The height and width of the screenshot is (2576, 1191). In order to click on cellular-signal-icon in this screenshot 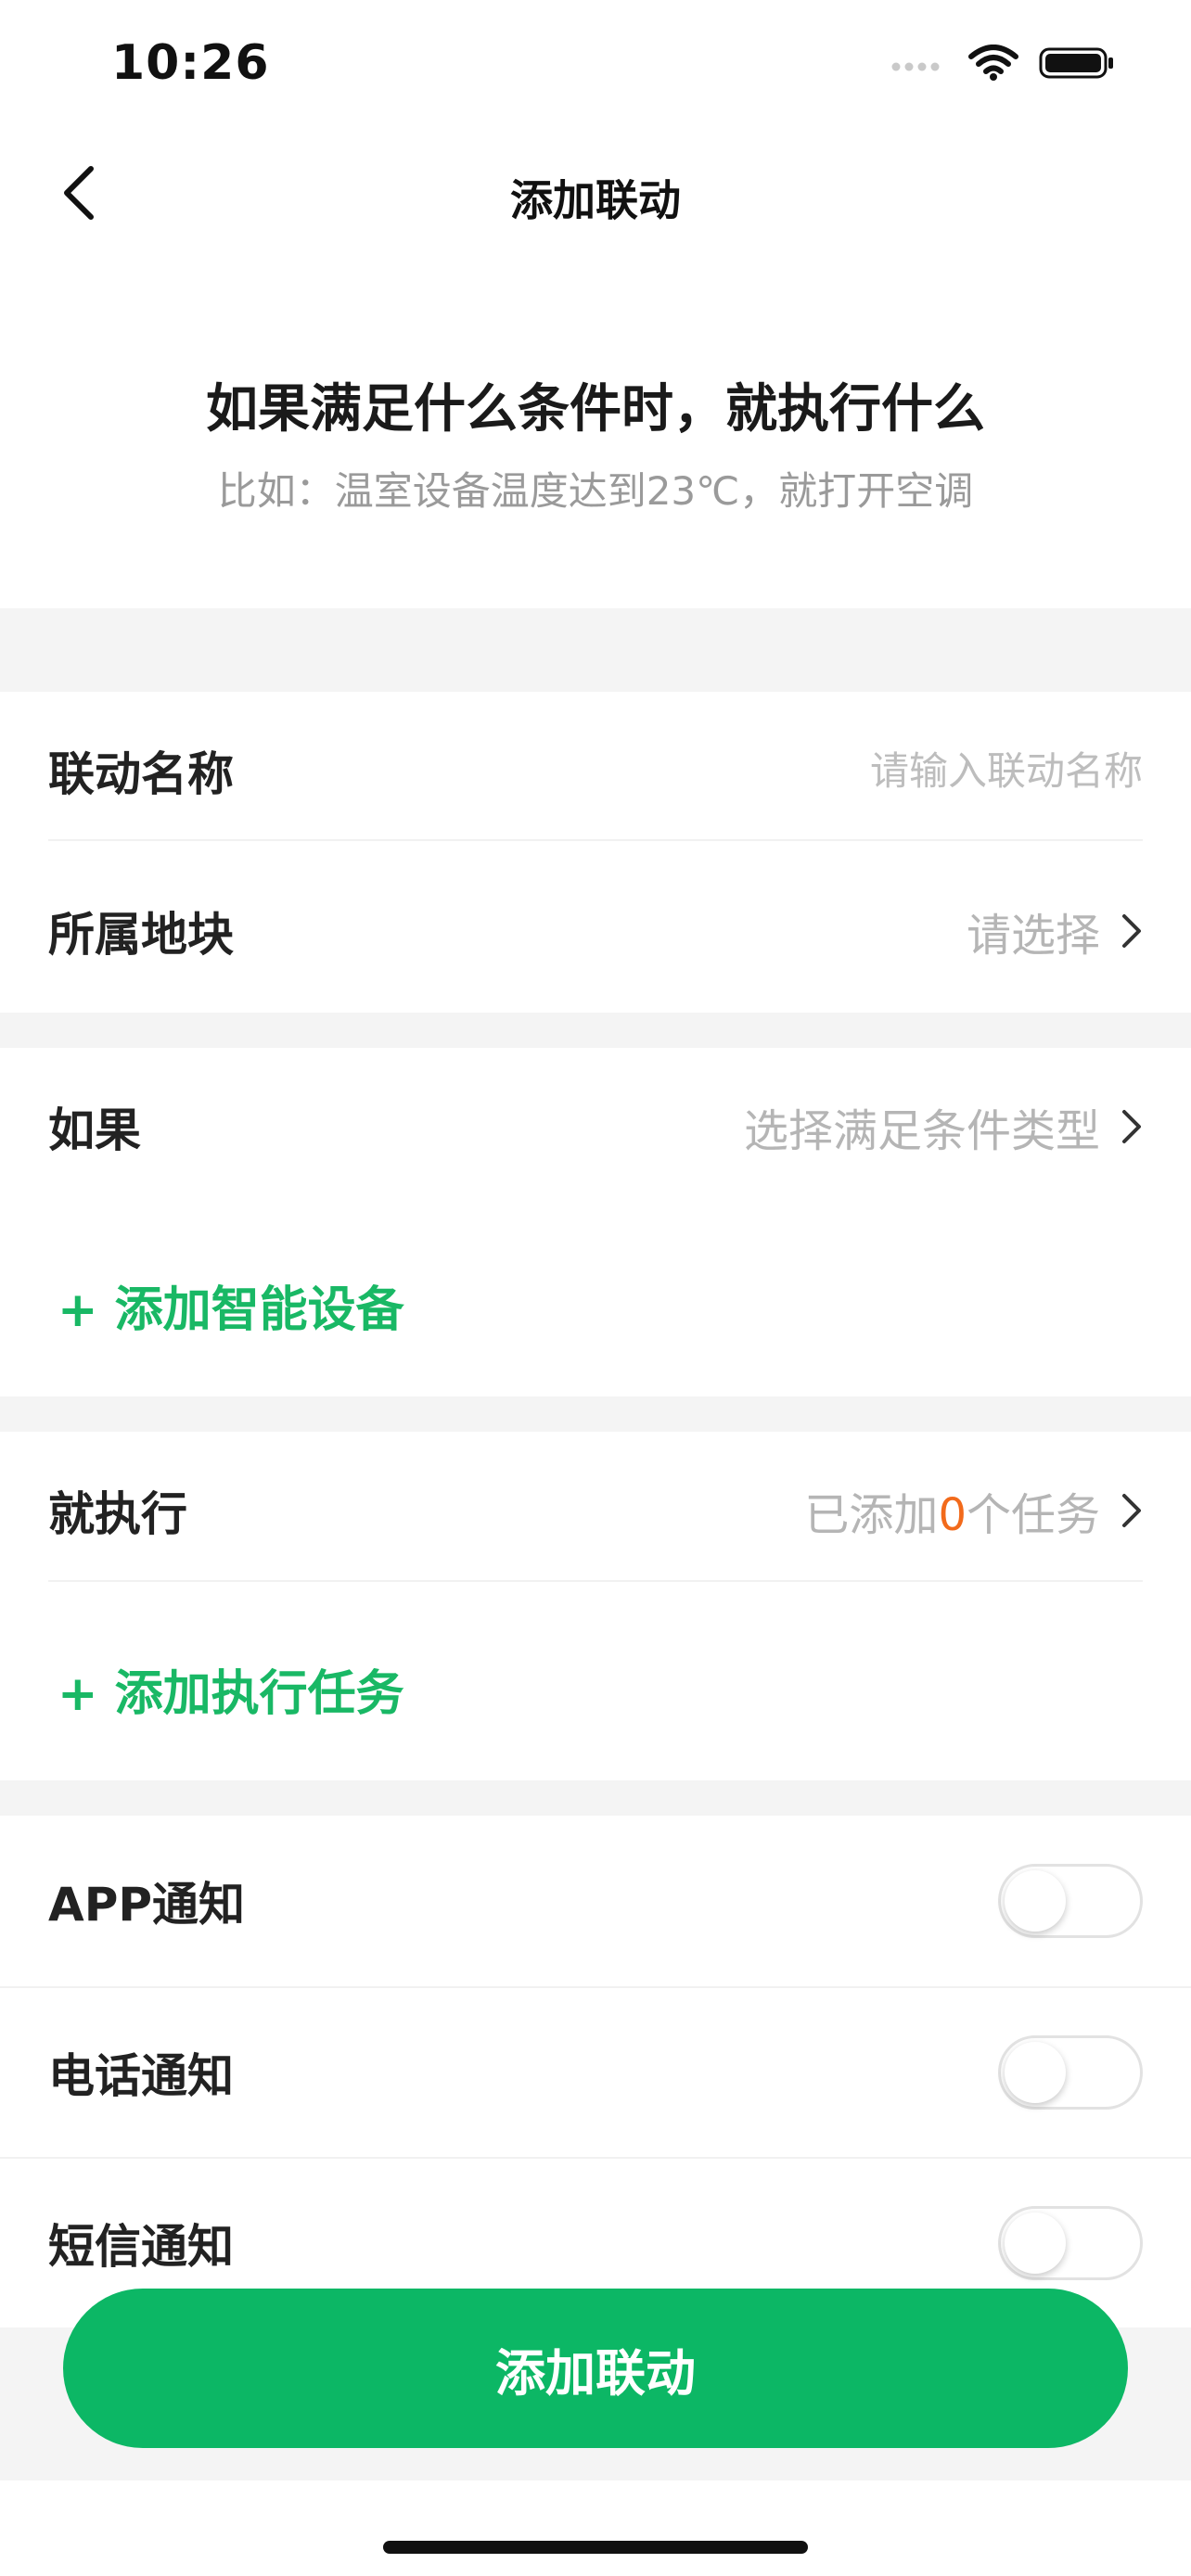, I will do `click(919, 65)`.